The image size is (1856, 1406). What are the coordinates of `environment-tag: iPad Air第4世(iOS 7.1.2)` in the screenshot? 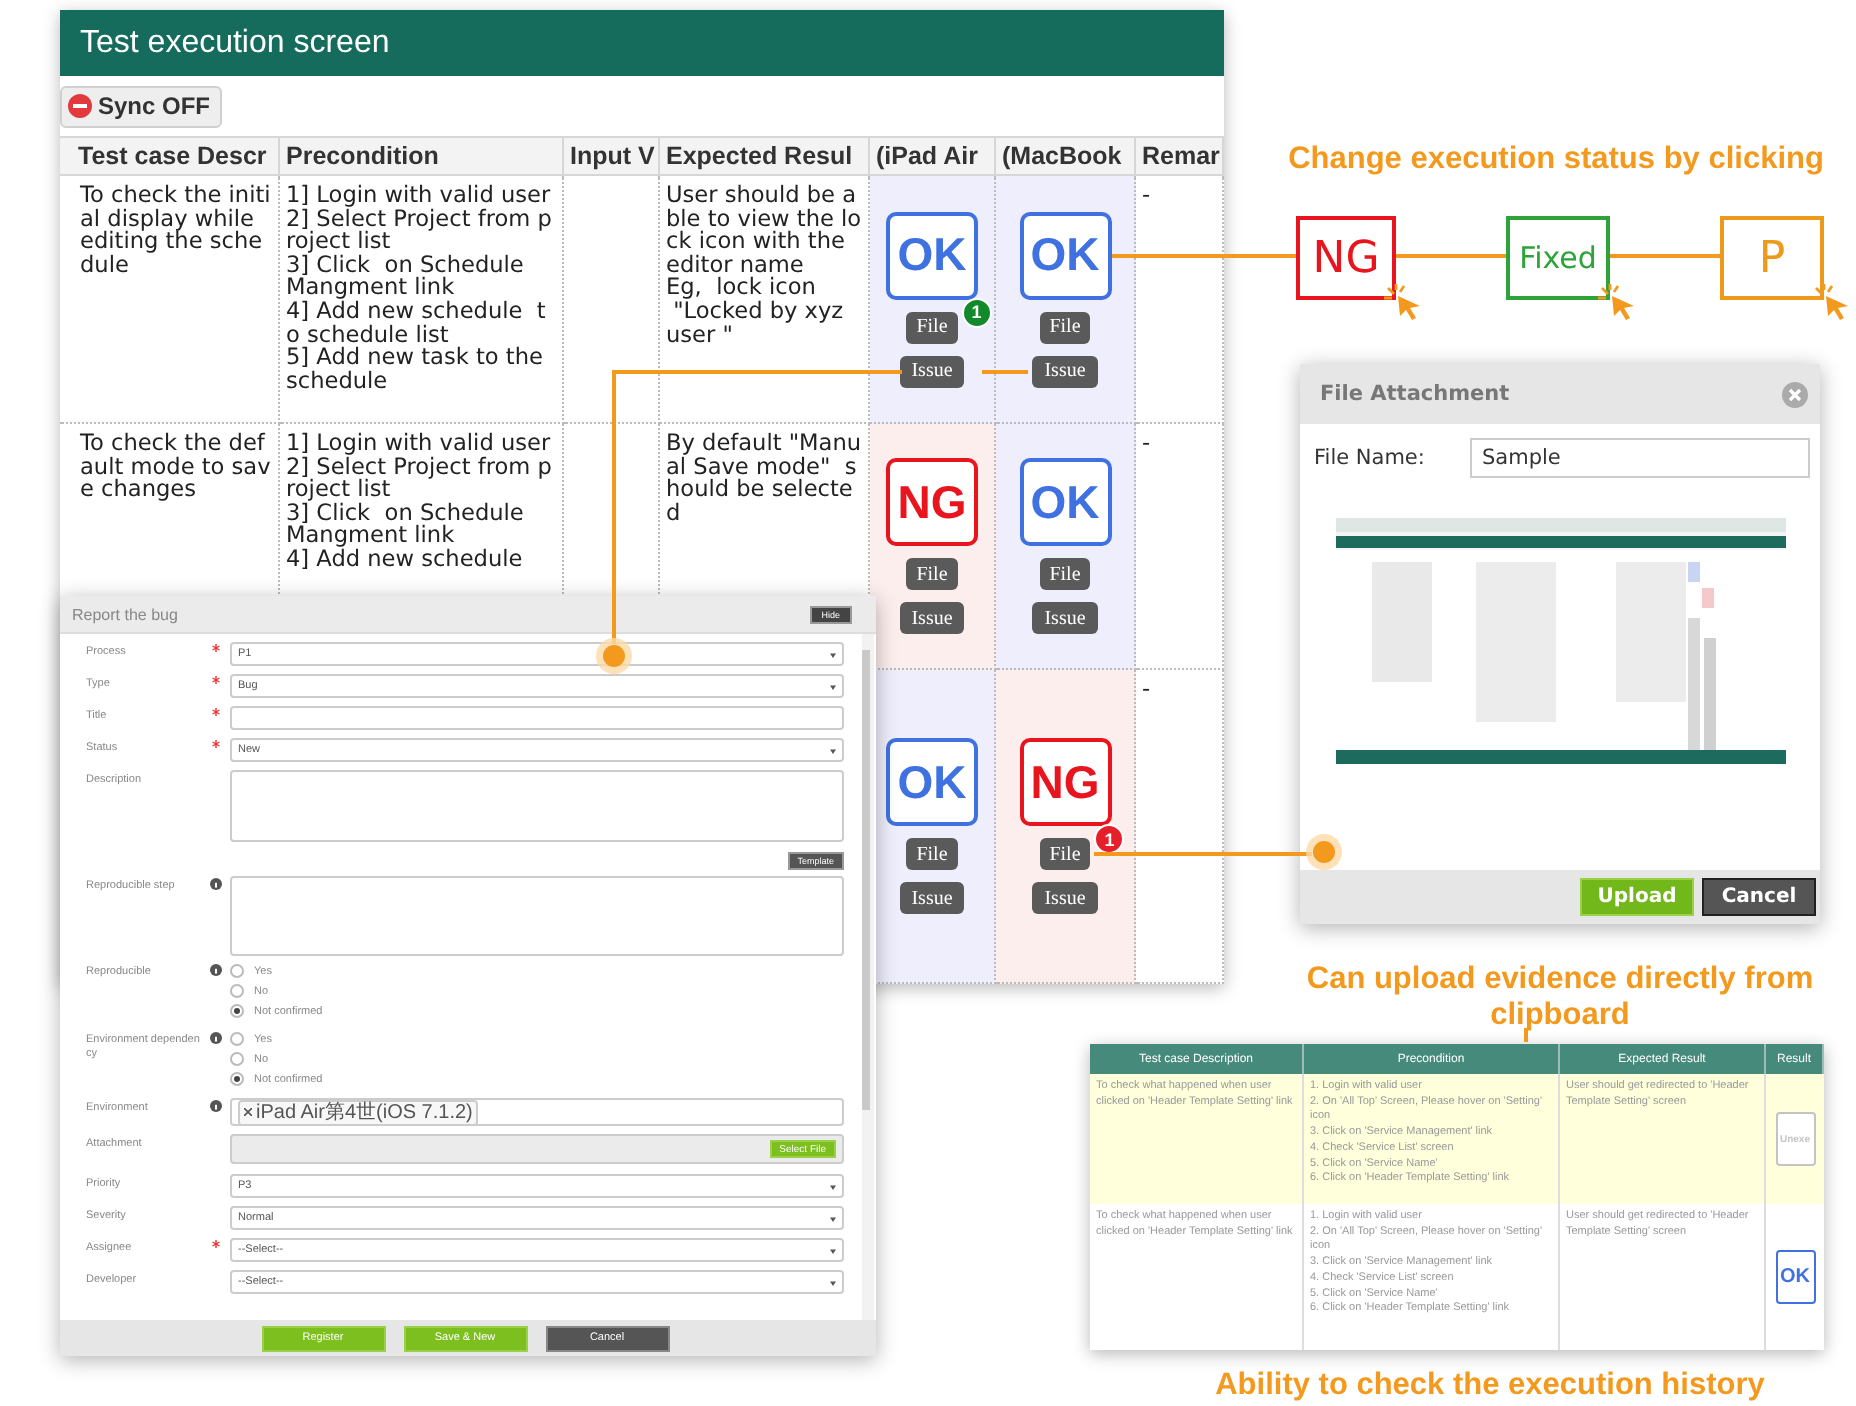 It's located at (358, 1112).